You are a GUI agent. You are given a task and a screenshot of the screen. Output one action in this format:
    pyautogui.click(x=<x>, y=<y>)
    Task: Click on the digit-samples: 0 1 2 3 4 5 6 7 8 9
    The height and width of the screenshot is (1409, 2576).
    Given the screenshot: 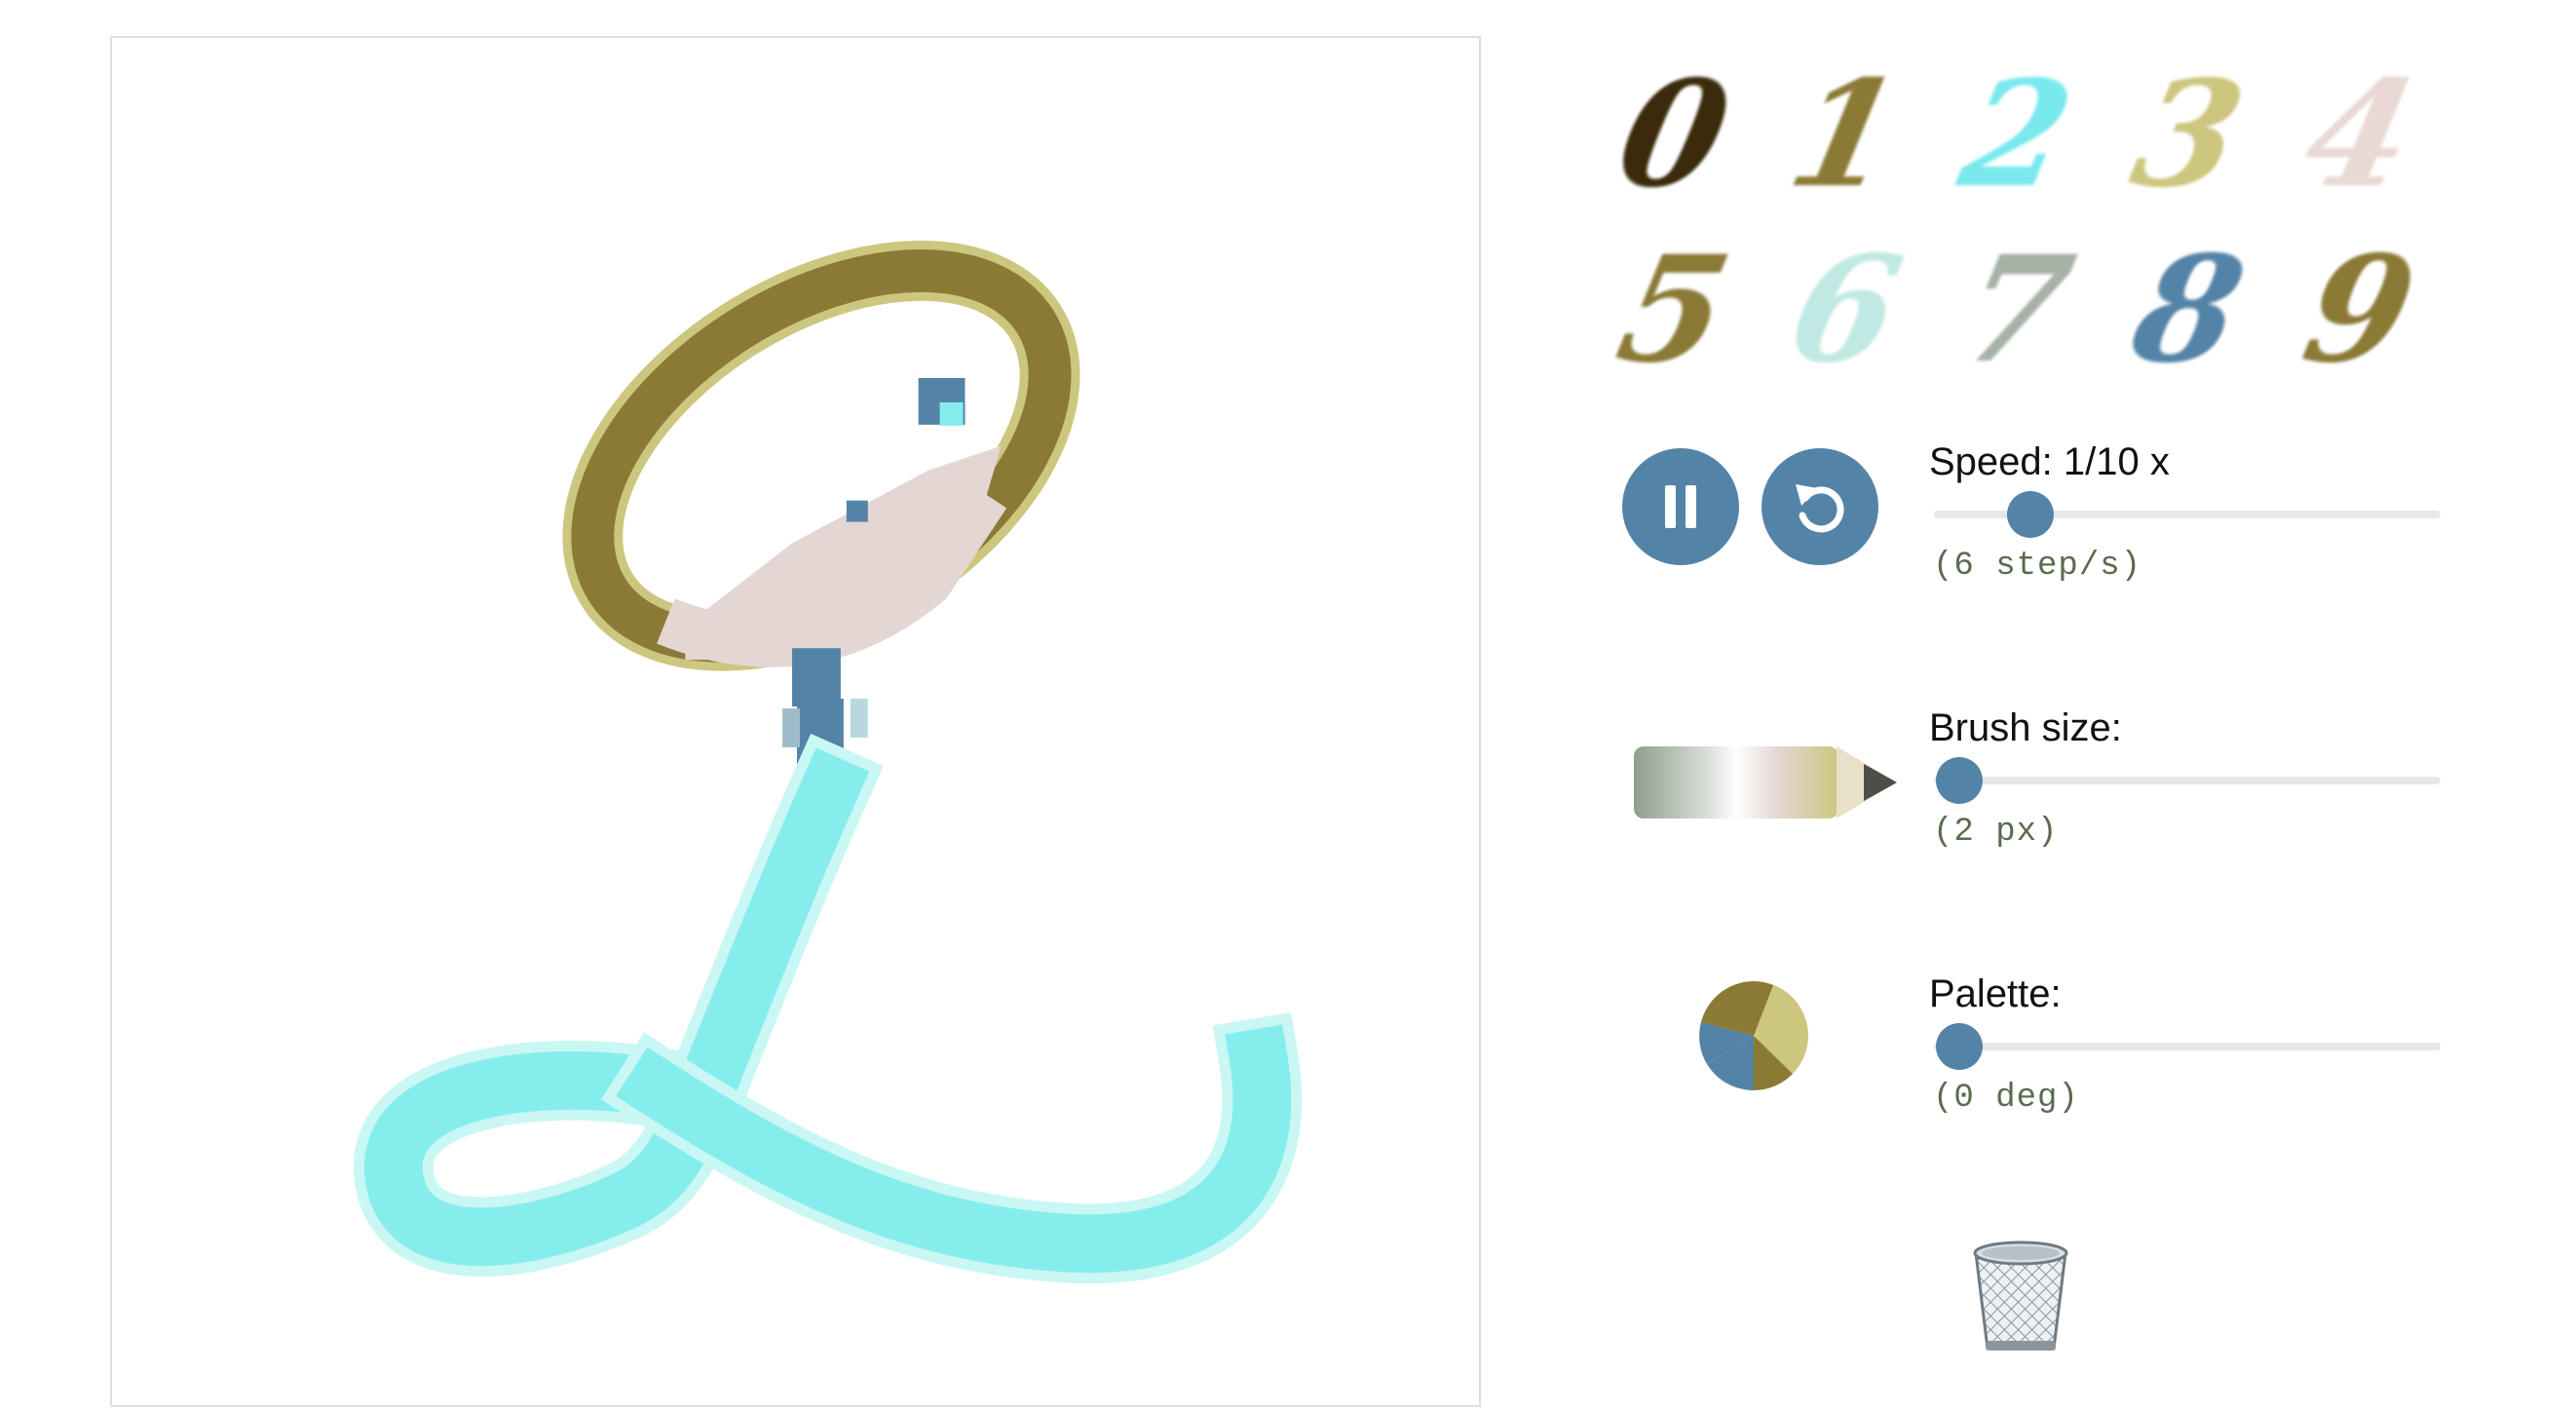 What is the action you would take?
    pyautogui.click(x=2016, y=222)
    